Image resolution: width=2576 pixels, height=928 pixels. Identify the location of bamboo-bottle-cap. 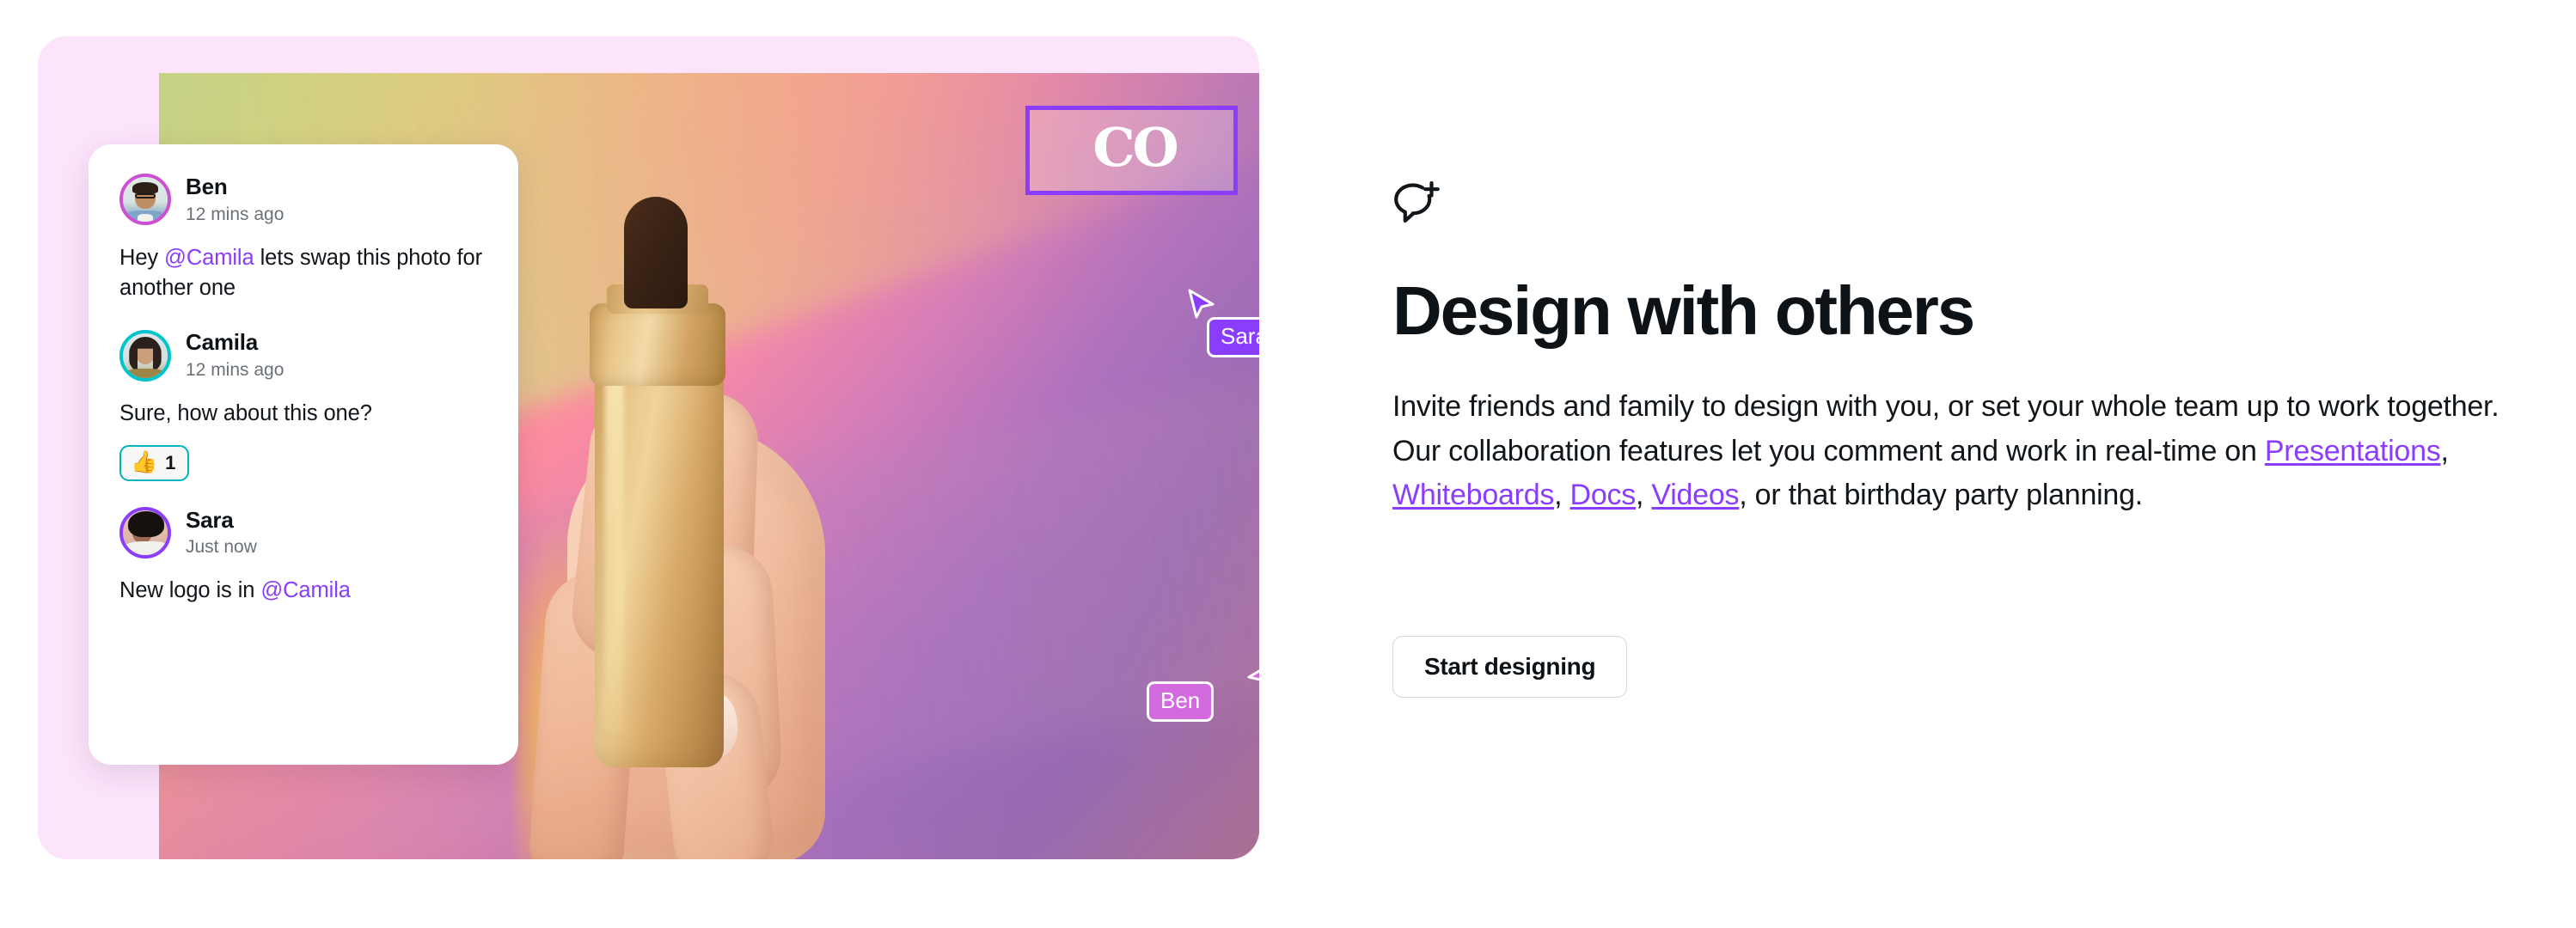
(657, 344).